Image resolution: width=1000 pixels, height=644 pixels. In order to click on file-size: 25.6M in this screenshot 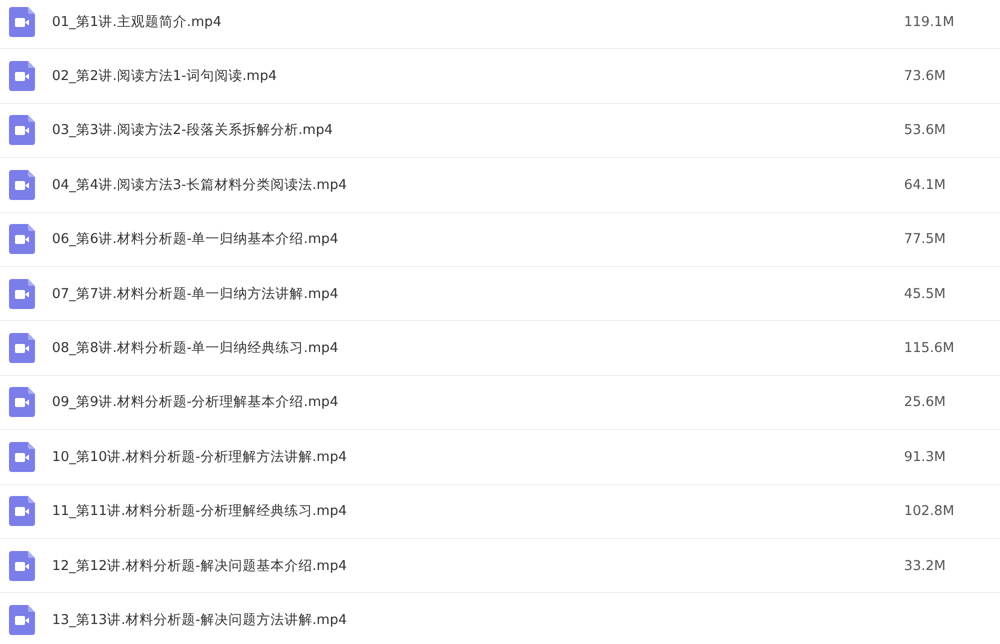, I will do `click(925, 402)`.